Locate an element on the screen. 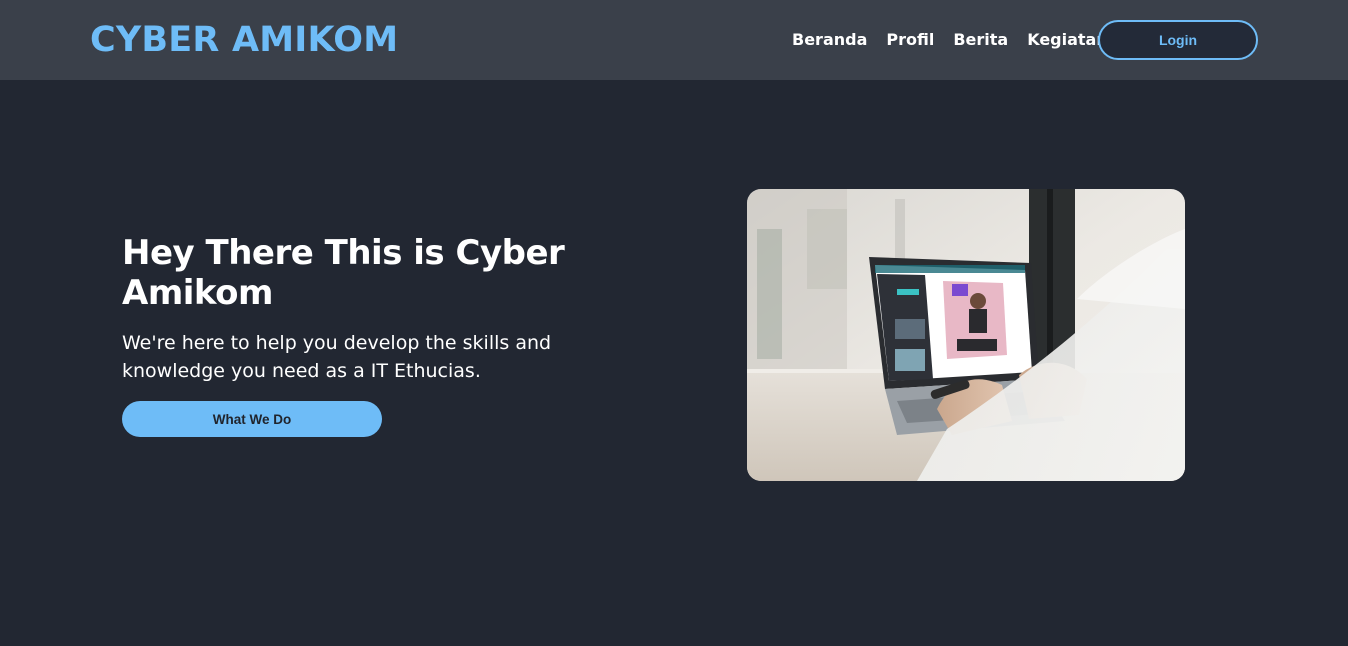  login-button: Login is located at coordinates (1178, 40).